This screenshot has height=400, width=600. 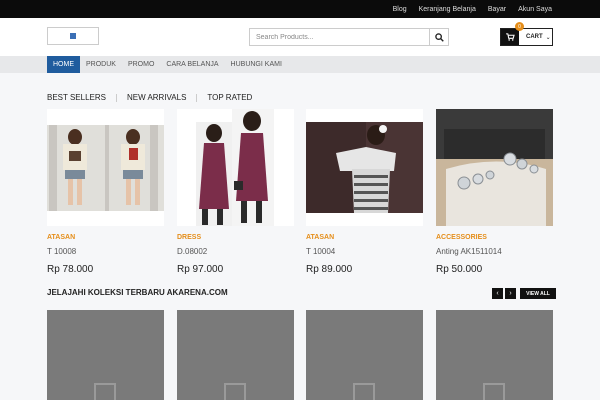 What do you see at coordinates (510, 37) in the screenshot?
I see `cart-icon` at bounding box center [510, 37].